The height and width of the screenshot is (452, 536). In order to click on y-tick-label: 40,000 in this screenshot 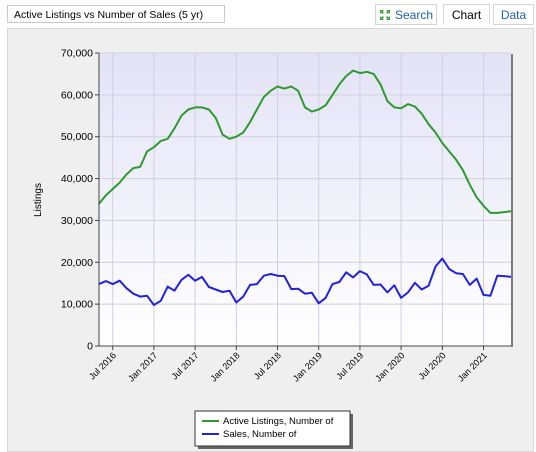, I will do `click(77, 179)`.